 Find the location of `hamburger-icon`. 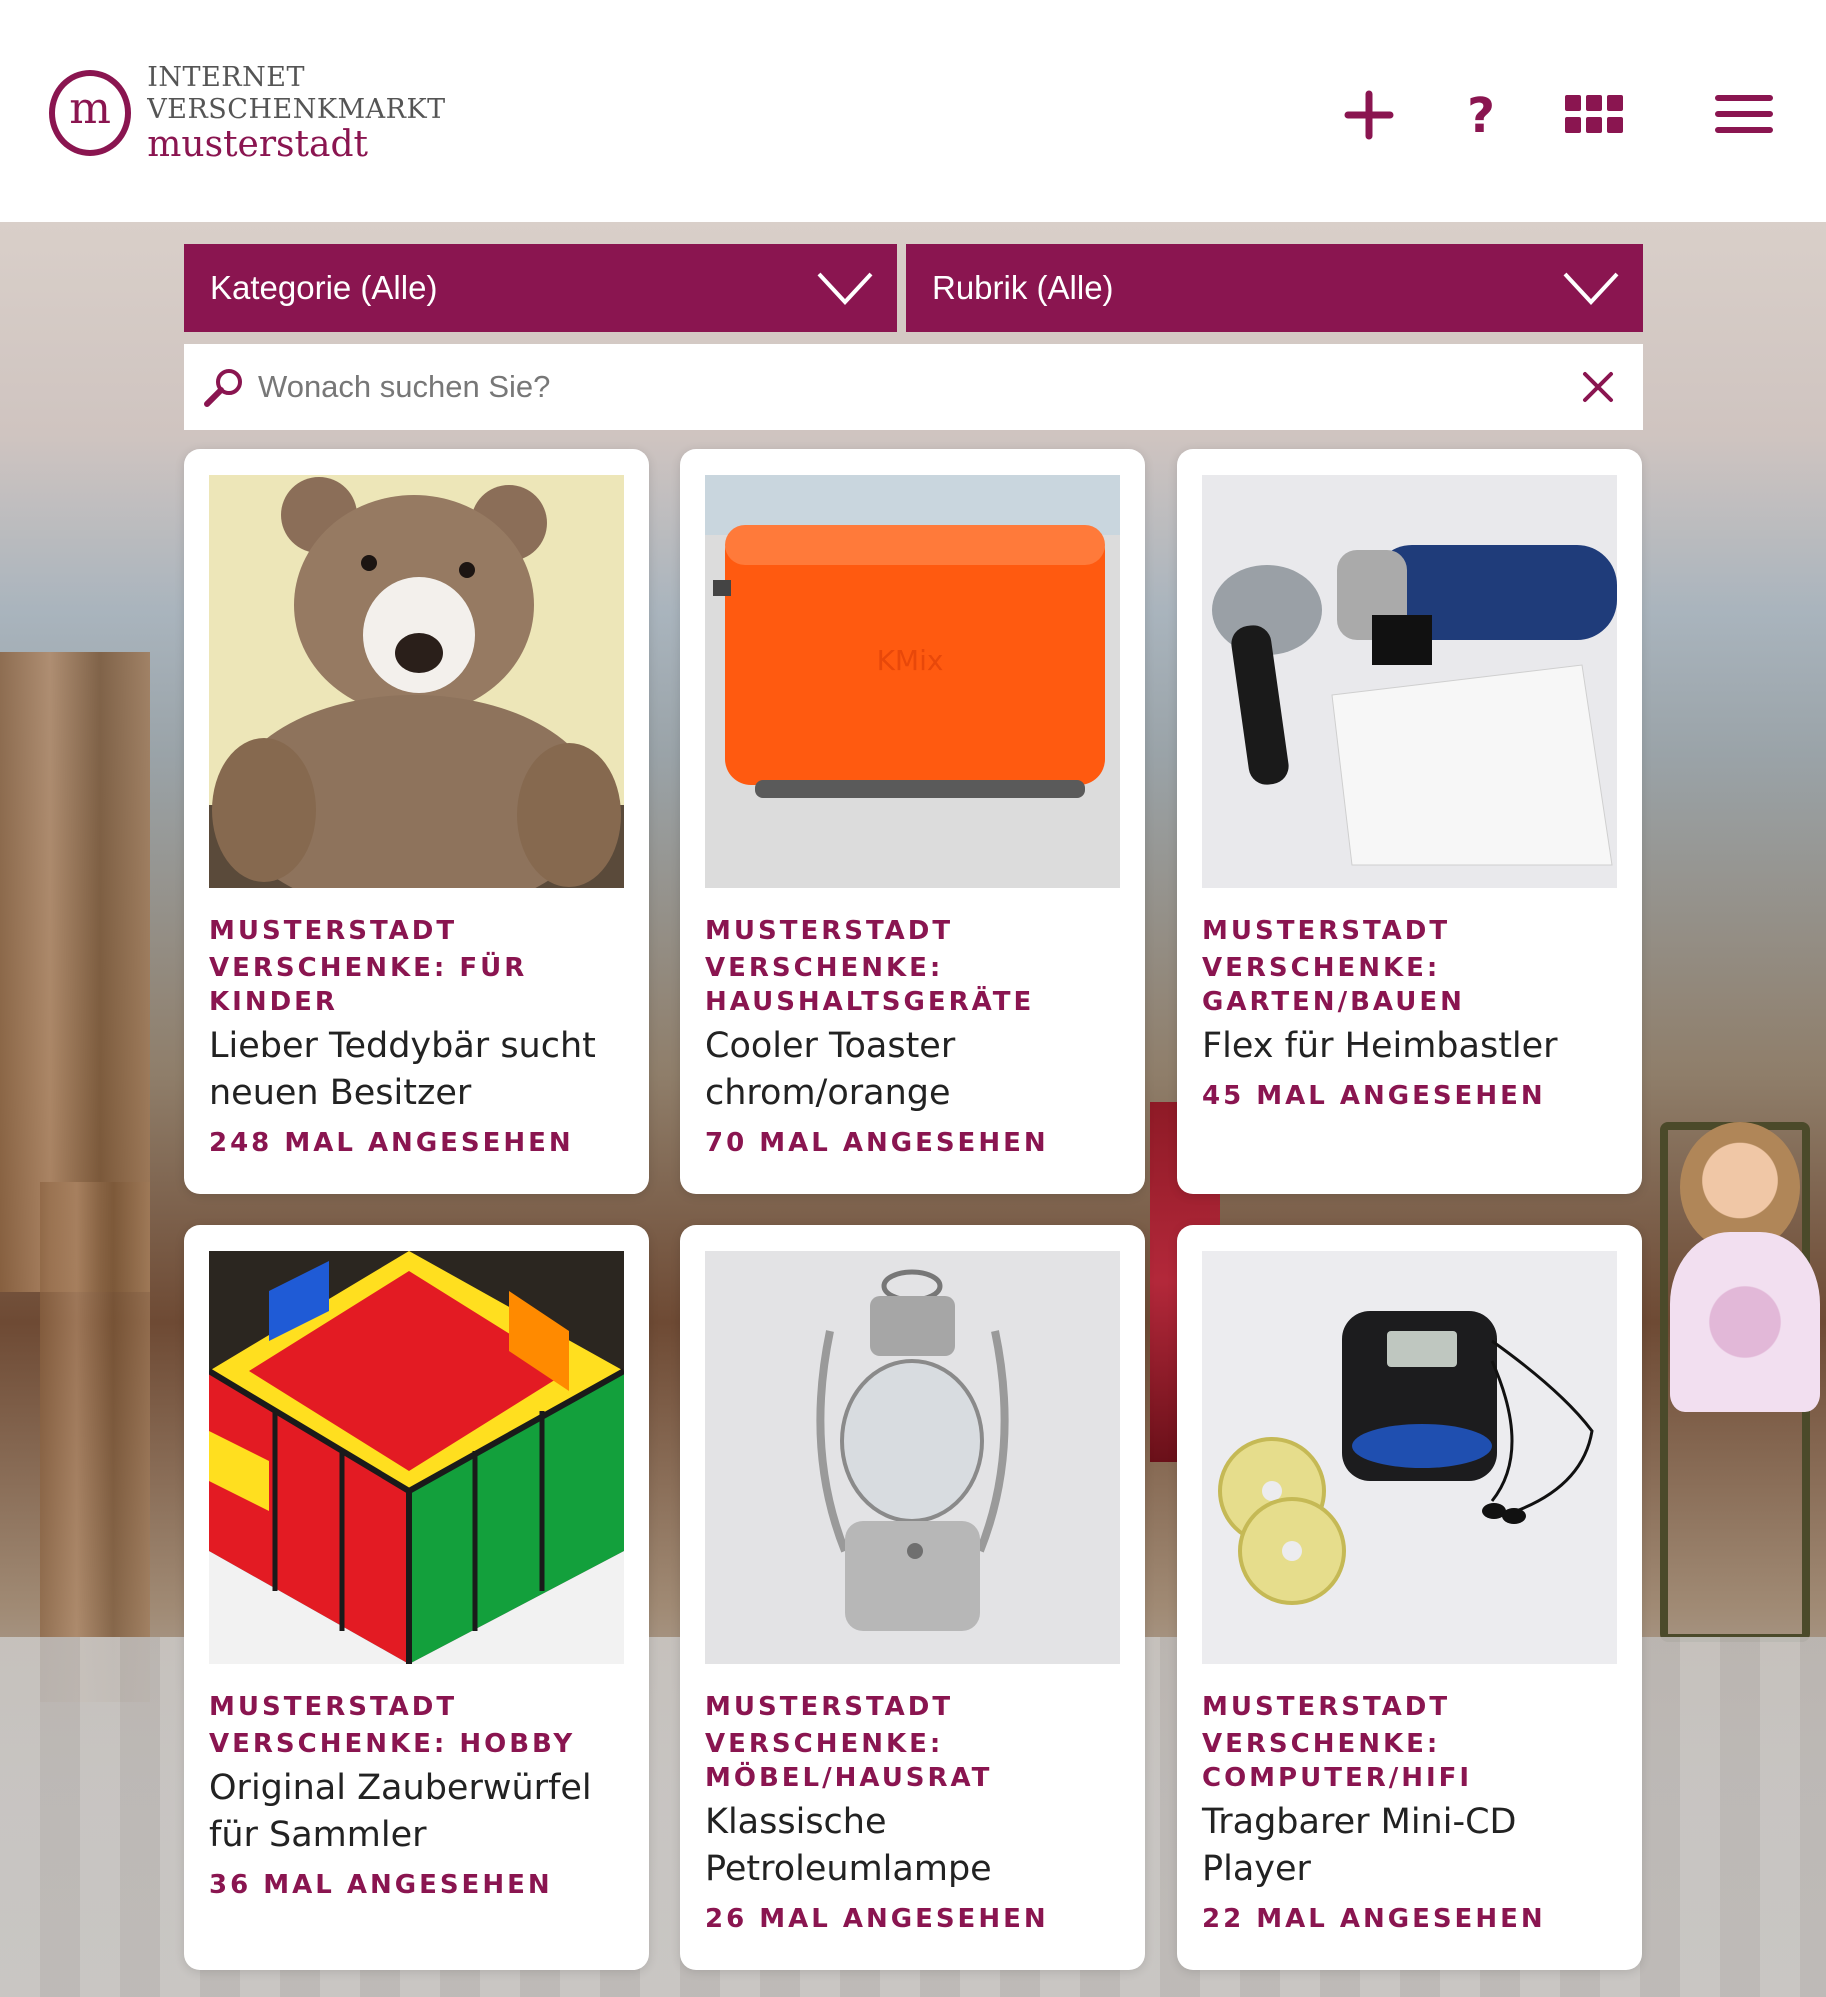

hamburger-icon is located at coordinates (1743, 115).